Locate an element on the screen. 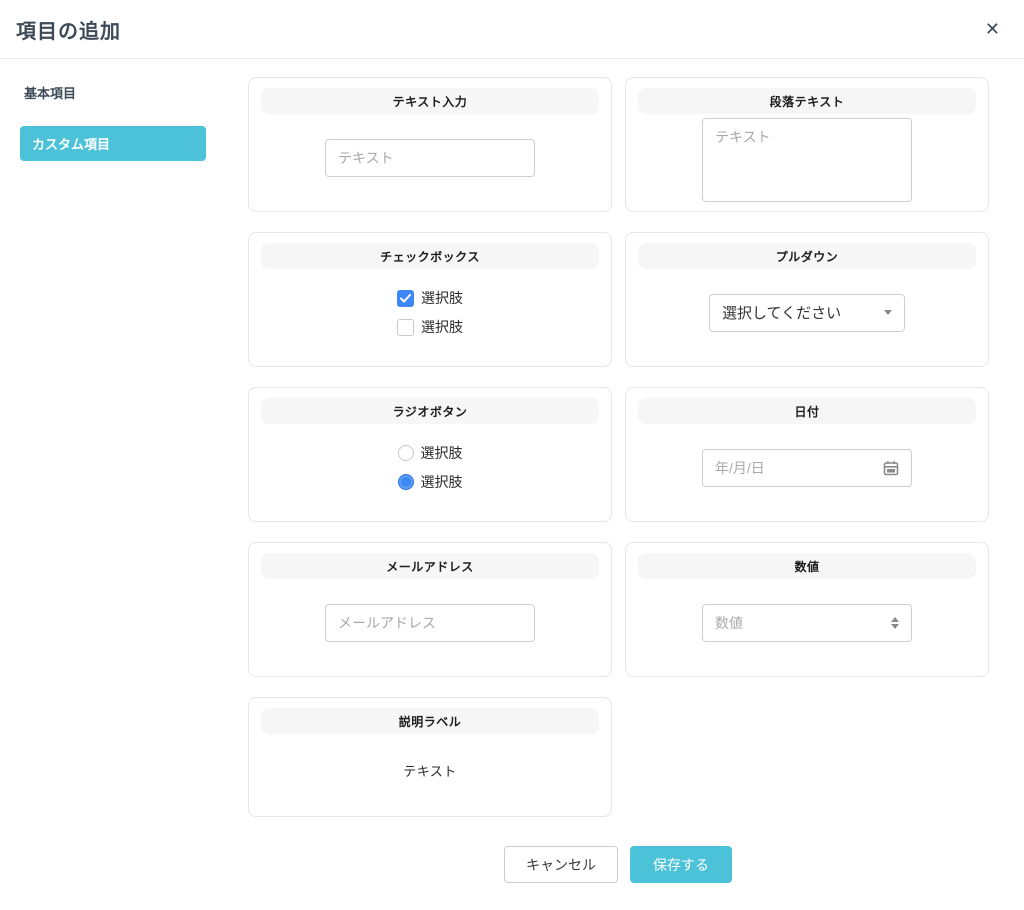 The image size is (1024, 910). checkbox-option-unchecked: 選択肢 is located at coordinates (430, 327).